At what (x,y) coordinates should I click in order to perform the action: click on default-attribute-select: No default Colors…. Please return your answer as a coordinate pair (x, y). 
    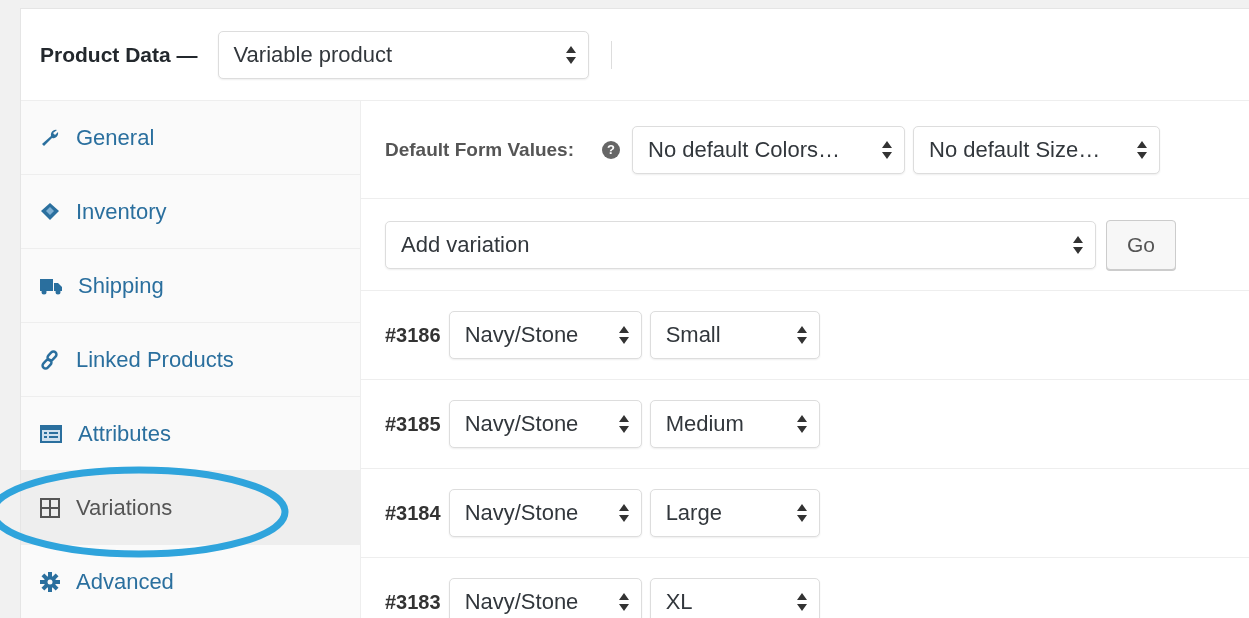
    Looking at the image, I should click on (768, 149).